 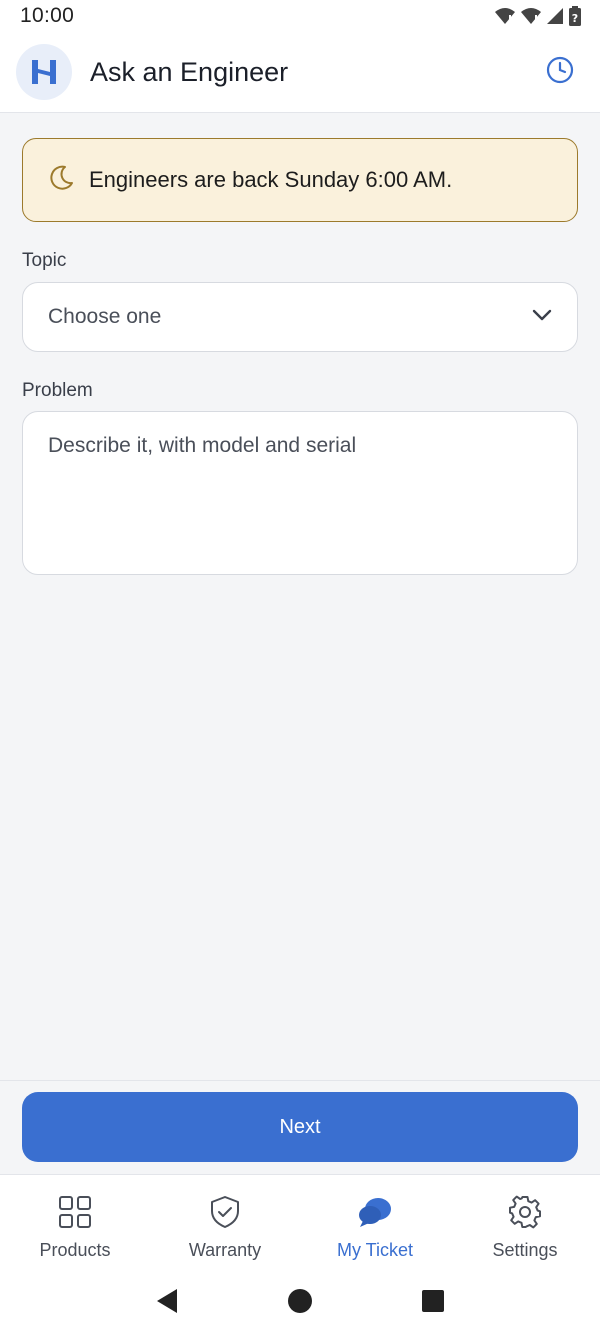 I want to click on availability-notice: Engineers are back Sunday 6:00 AM., so click(x=300, y=180).